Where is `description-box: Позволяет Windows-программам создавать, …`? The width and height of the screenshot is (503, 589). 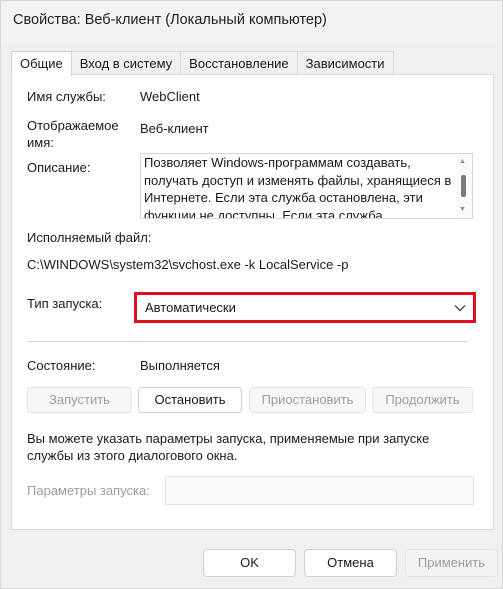 description-box: Позволяет Windows-программам создавать, … is located at coordinates (306, 186).